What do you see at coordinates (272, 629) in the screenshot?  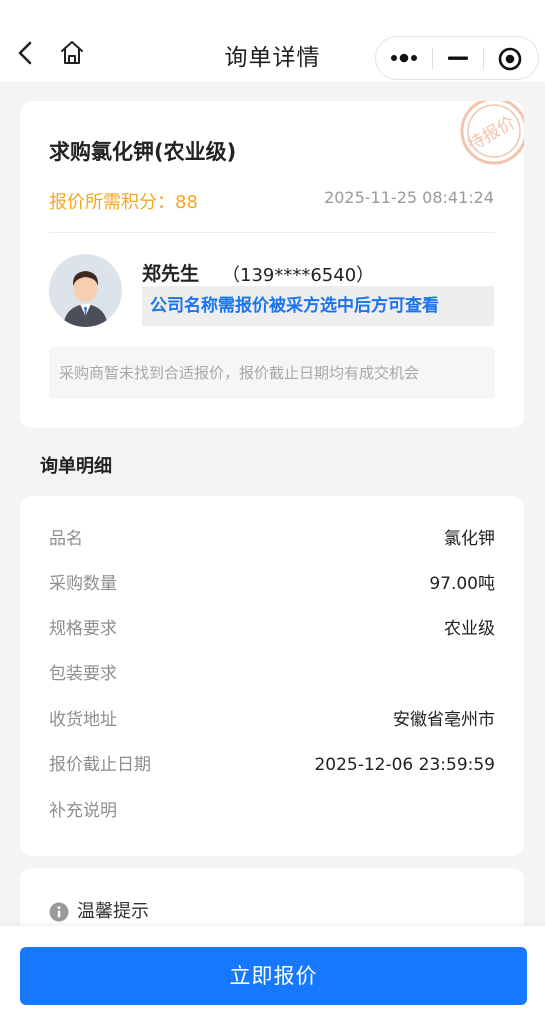 I see `detail-row-spec: 规格要求 农业级` at bounding box center [272, 629].